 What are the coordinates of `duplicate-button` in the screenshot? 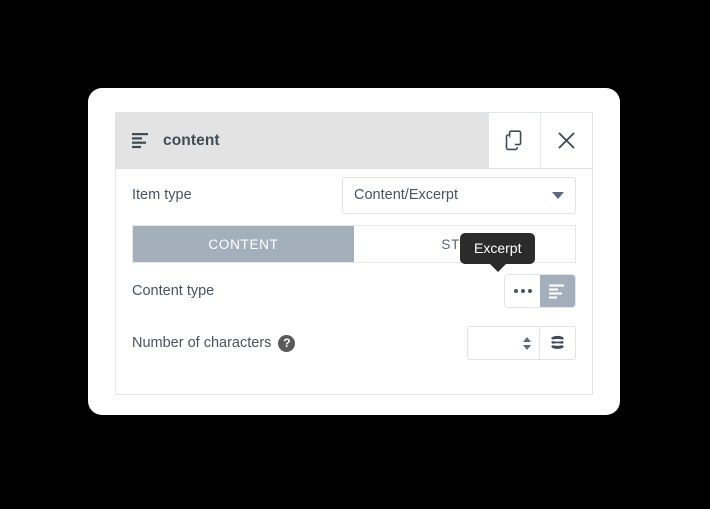 It's located at (514, 140).